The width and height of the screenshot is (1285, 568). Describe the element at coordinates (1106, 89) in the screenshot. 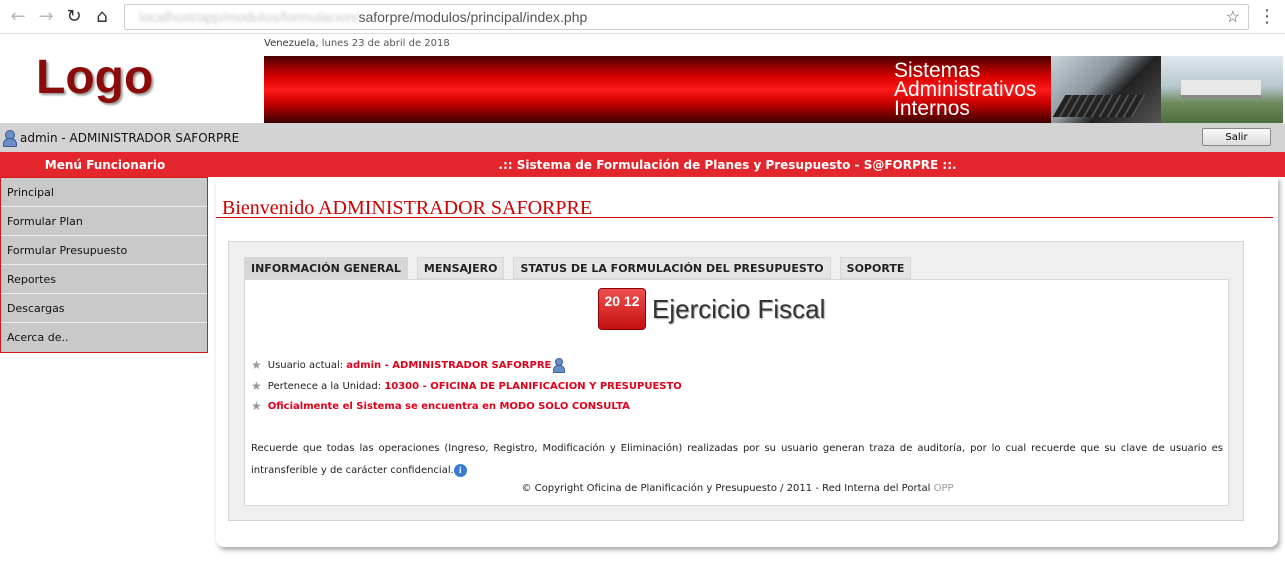

I see `keyboard-photo` at that location.